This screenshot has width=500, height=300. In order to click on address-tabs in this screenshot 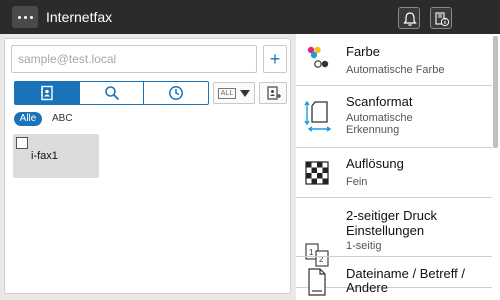, I will do `click(111, 93)`.